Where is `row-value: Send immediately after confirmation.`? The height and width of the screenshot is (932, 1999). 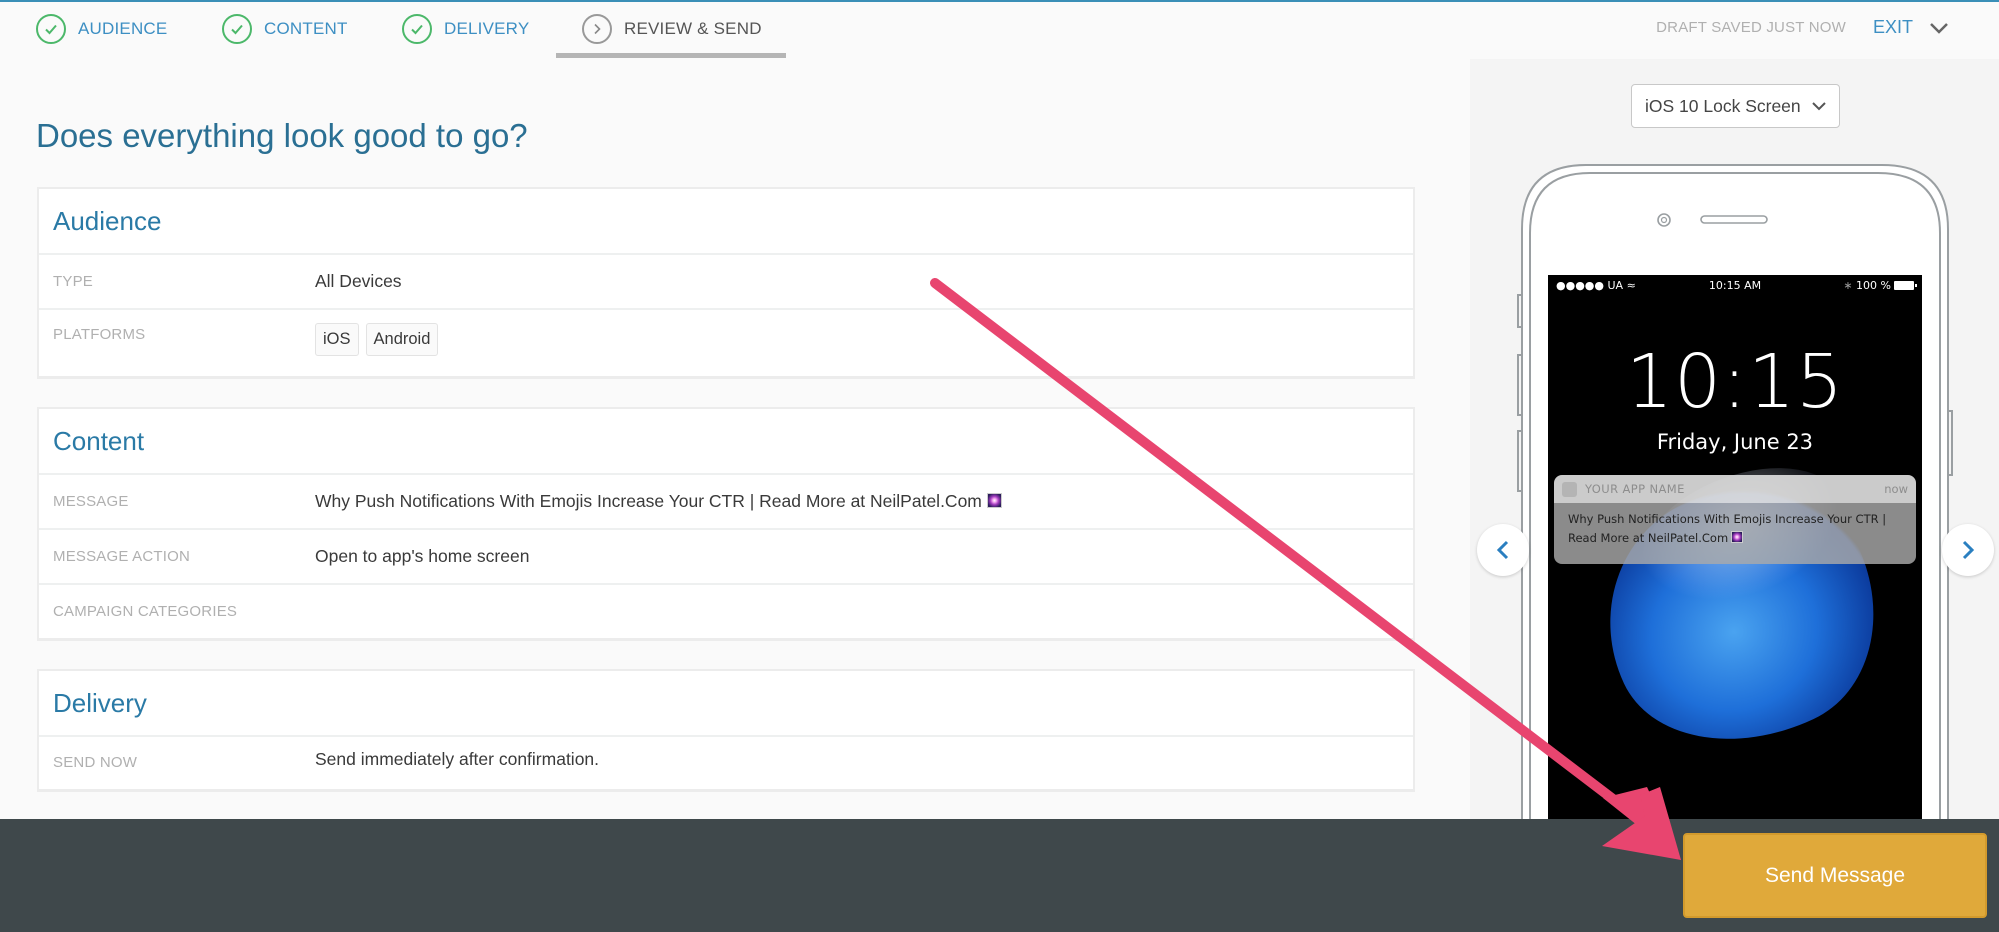
row-value: Send immediately after confirmation. is located at coordinates (457, 759).